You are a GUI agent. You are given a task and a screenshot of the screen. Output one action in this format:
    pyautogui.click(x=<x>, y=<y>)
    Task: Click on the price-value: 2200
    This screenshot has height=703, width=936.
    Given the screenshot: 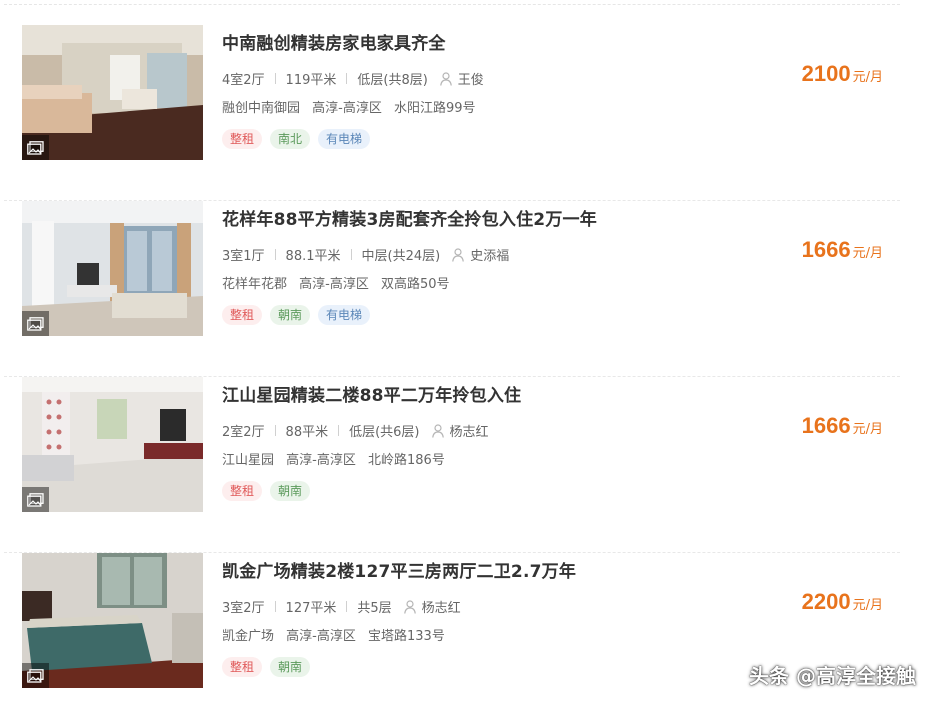 What is the action you would take?
    pyautogui.click(x=826, y=601)
    